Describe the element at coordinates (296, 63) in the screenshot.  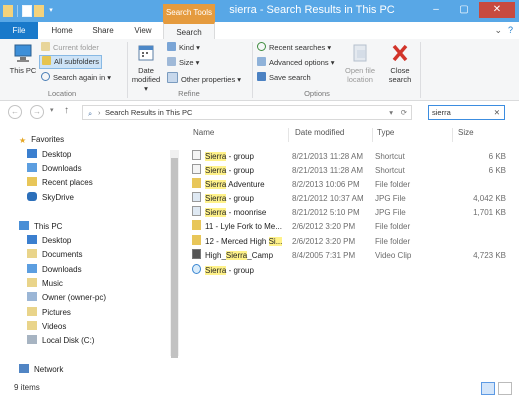
I see `advanced-options-button: Advanced options ▾` at that location.